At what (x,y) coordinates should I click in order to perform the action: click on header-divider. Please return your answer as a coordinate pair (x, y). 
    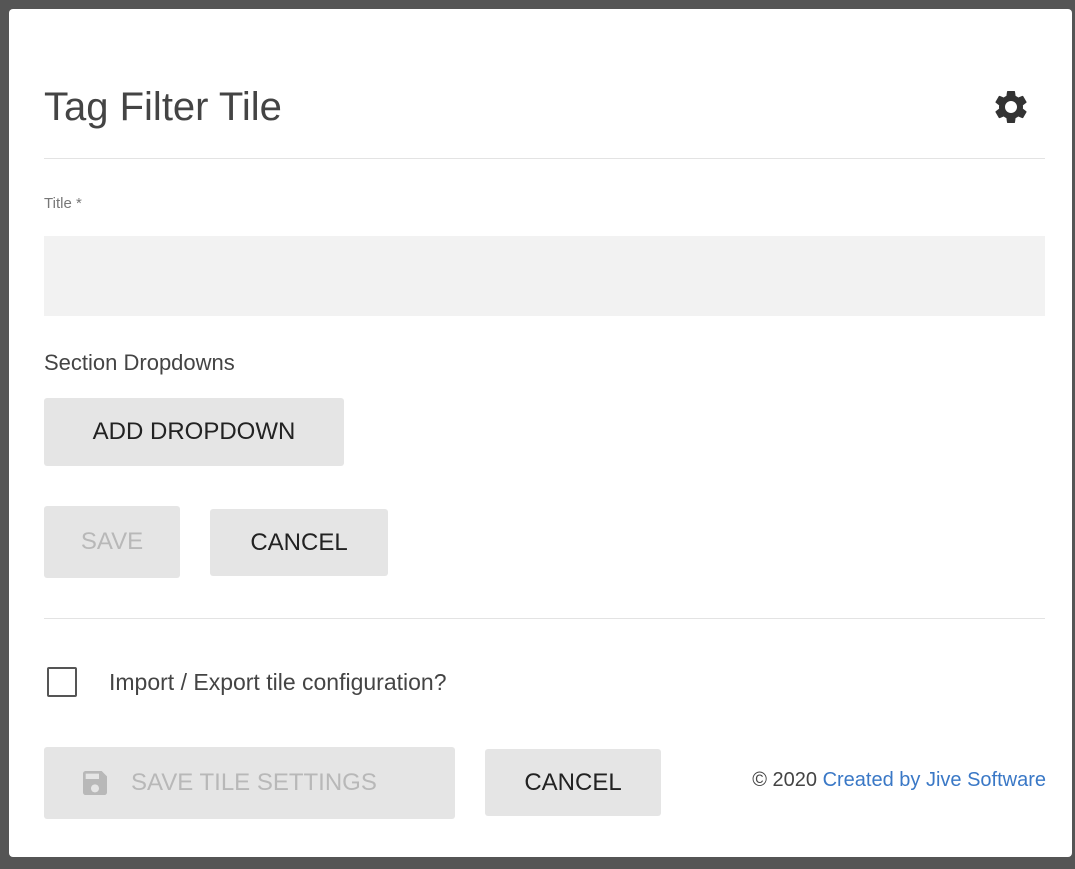
    Looking at the image, I should click on (544, 158).